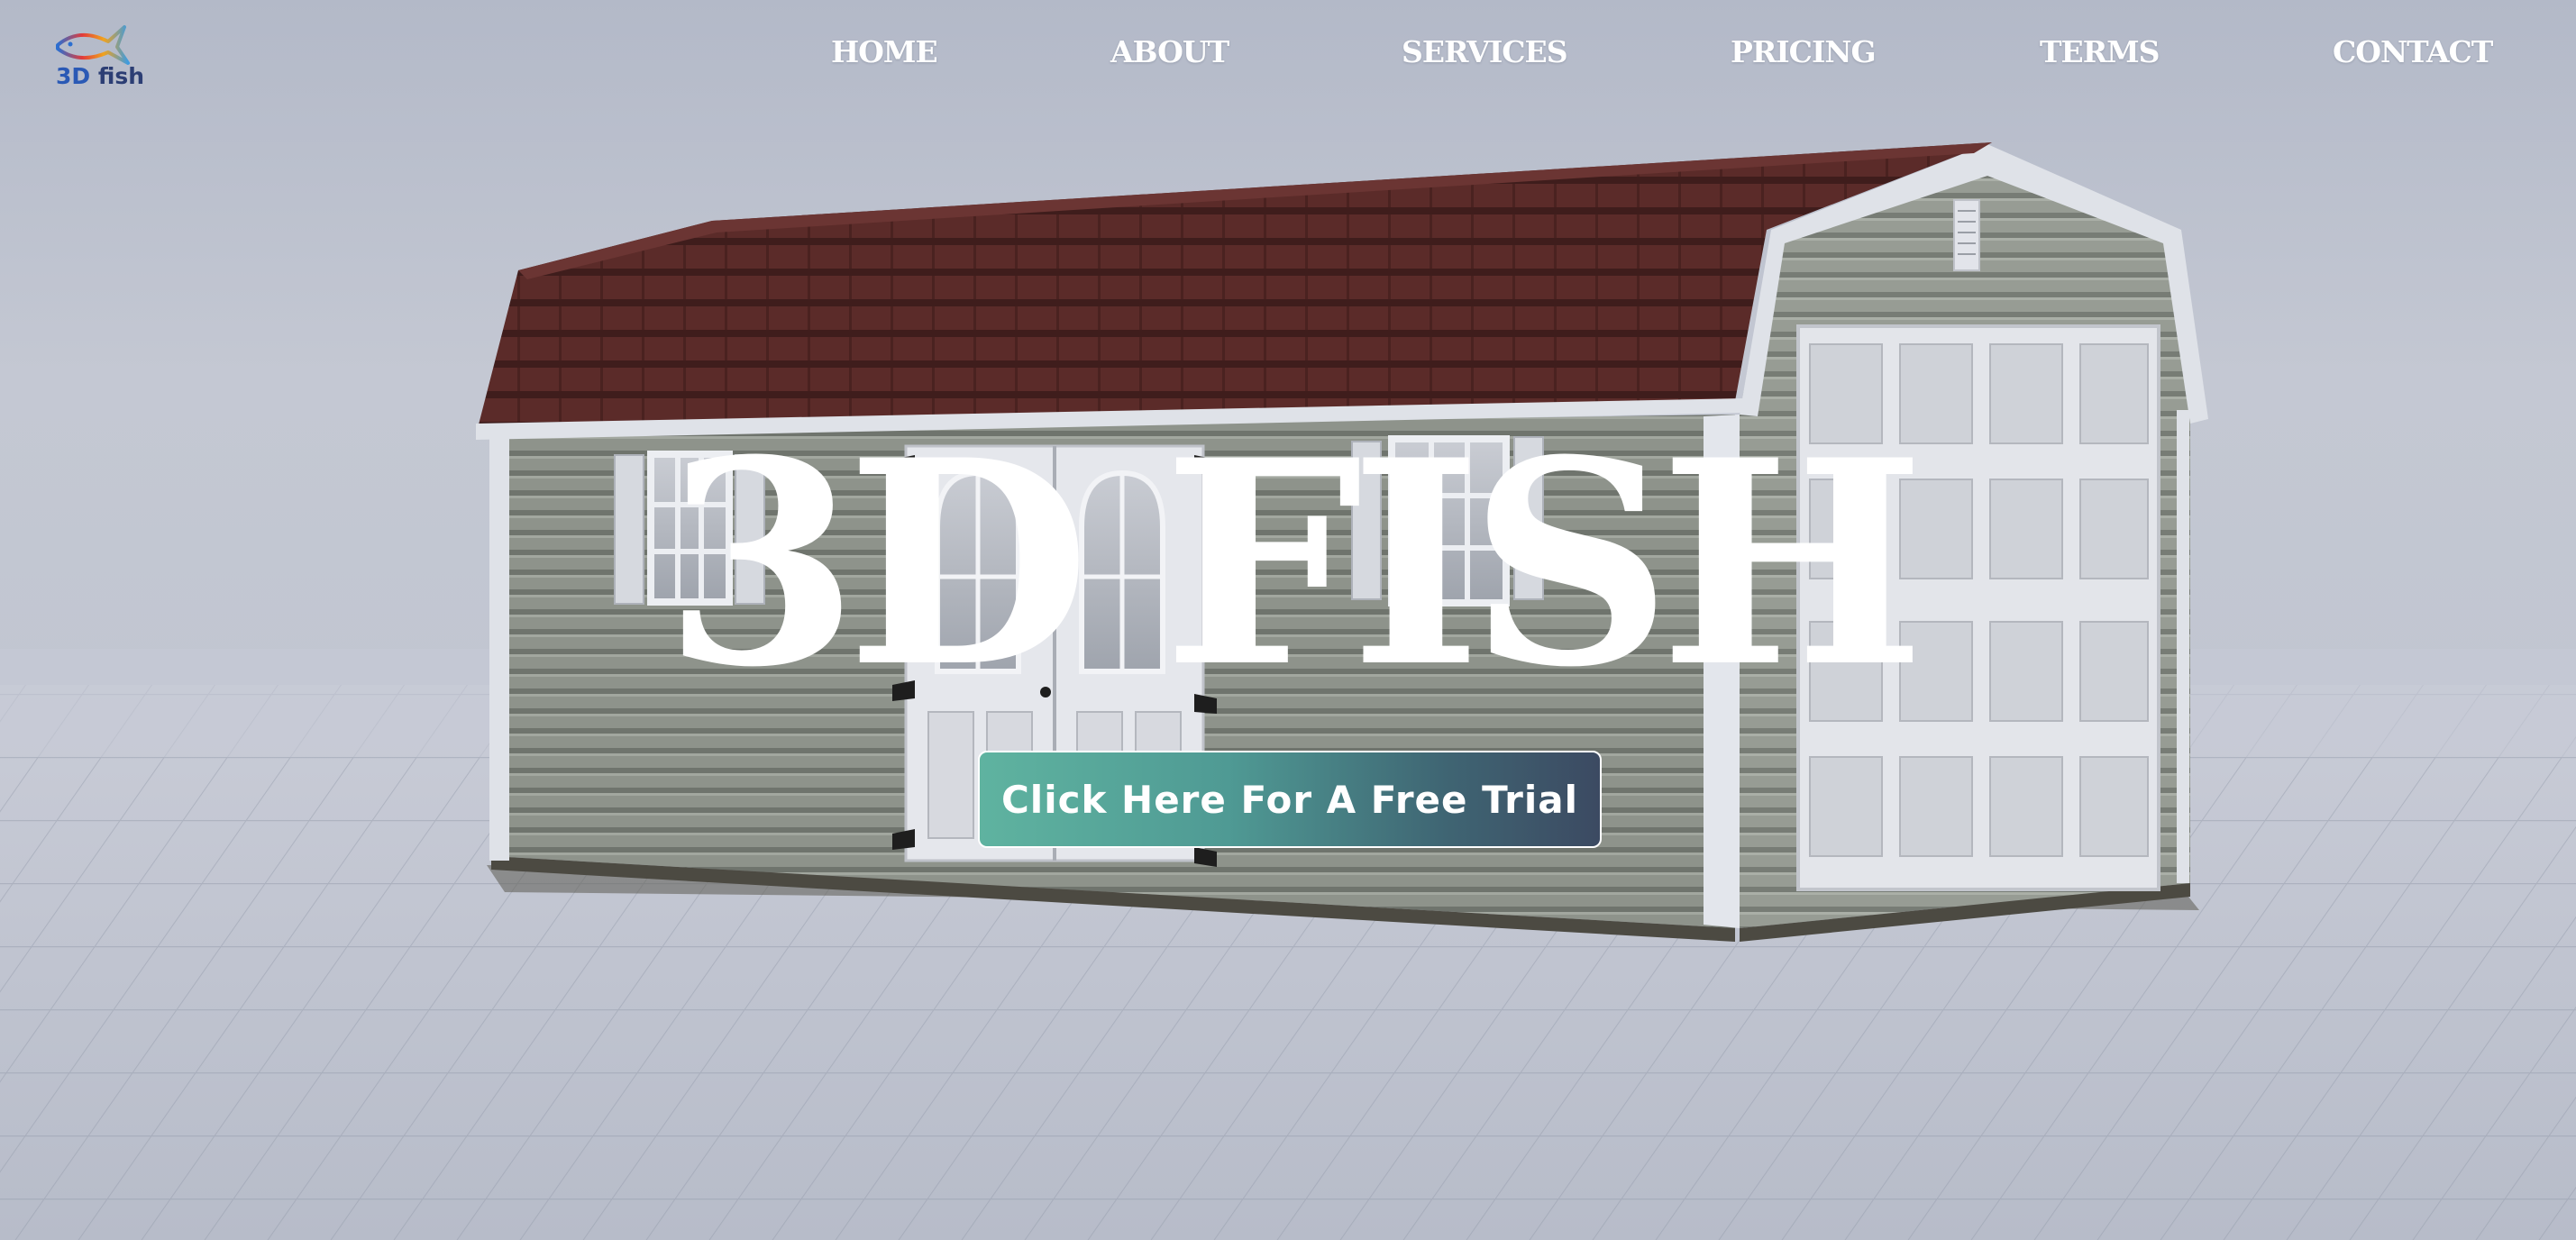  Describe the element at coordinates (2100, 51) in the screenshot. I see `nav-item-terms: TERMS` at that location.